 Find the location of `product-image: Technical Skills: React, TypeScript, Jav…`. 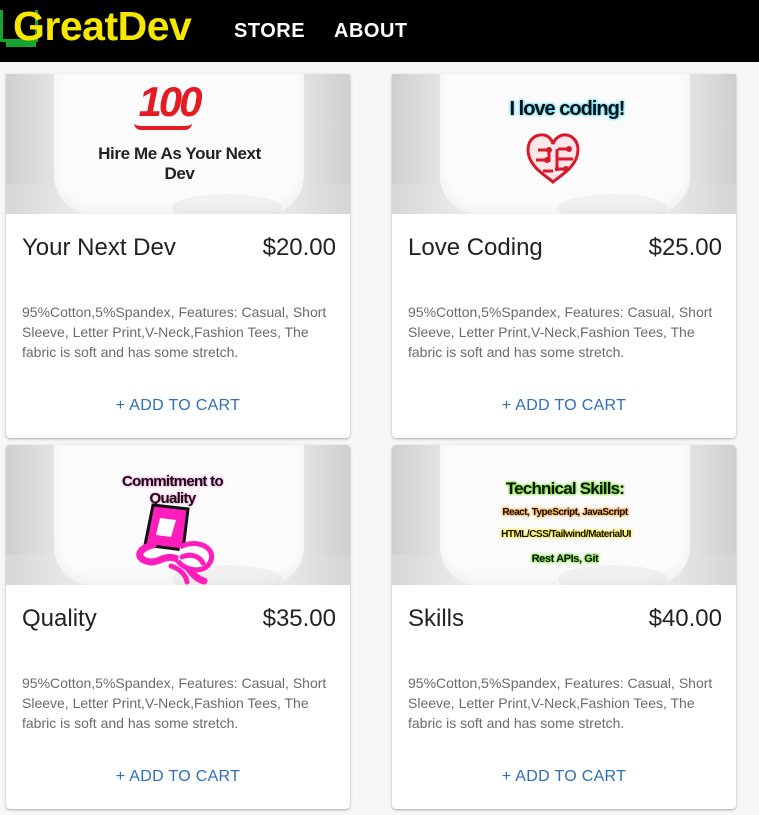

product-image: Technical Skills: React, TypeScript, Jav… is located at coordinates (564, 515).